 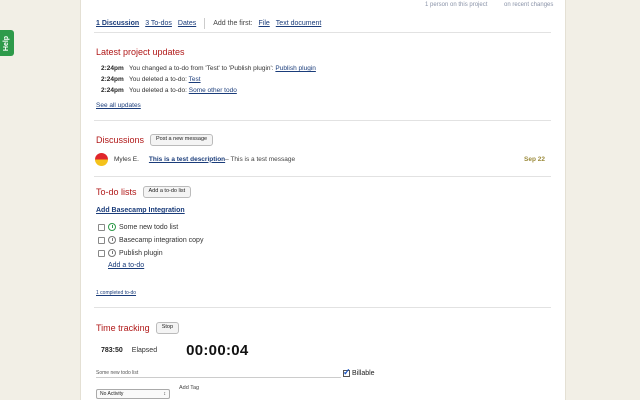 I want to click on see-all-updates-link: See all updates, so click(x=118, y=105).